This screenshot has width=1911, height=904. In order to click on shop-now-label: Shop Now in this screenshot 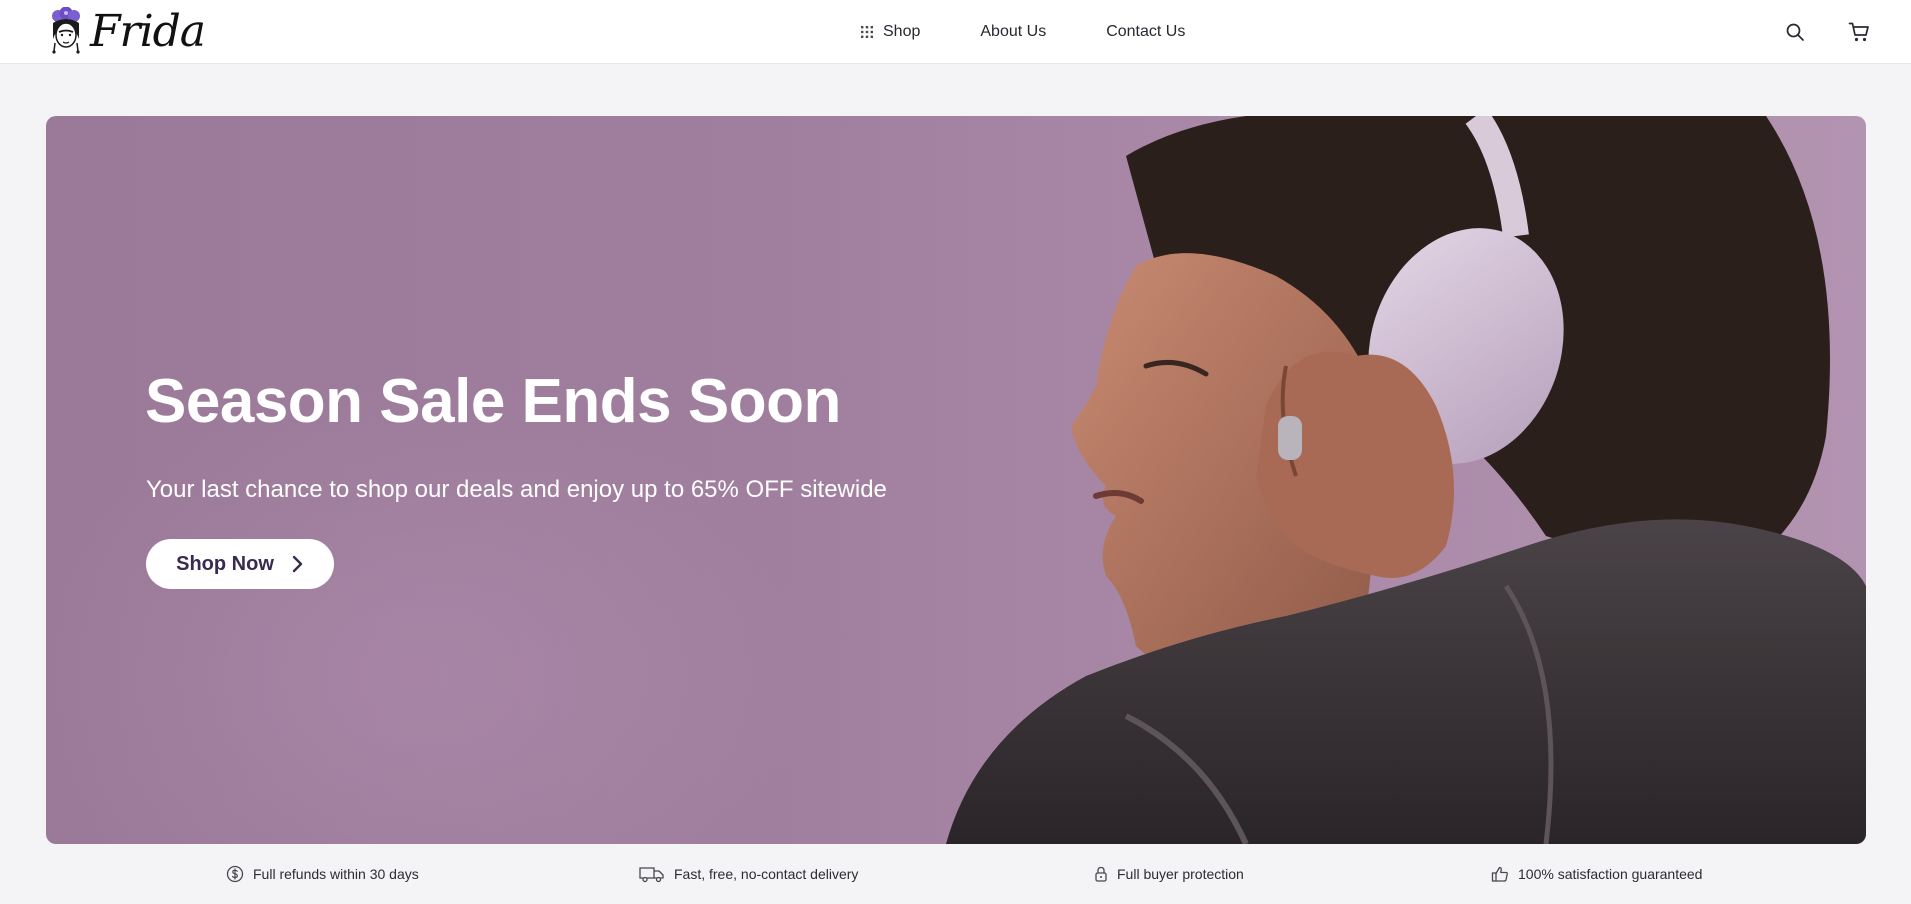, I will do `click(225, 563)`.